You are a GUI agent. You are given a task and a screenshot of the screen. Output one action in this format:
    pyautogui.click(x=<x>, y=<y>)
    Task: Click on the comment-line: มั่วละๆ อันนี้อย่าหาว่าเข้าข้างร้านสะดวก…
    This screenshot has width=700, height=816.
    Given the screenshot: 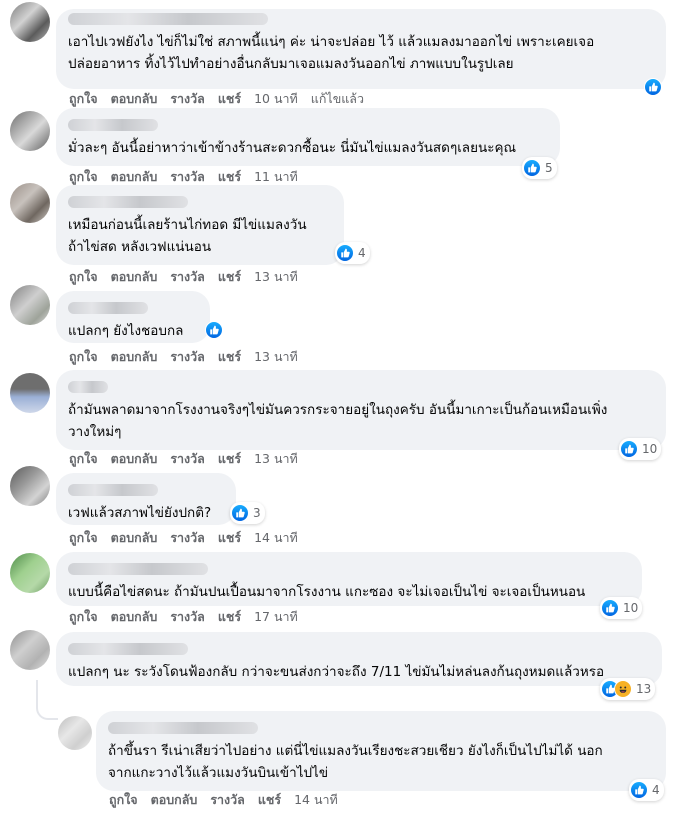 What is the action you would take?
    pyautogui.click(x=292, y=148)
    